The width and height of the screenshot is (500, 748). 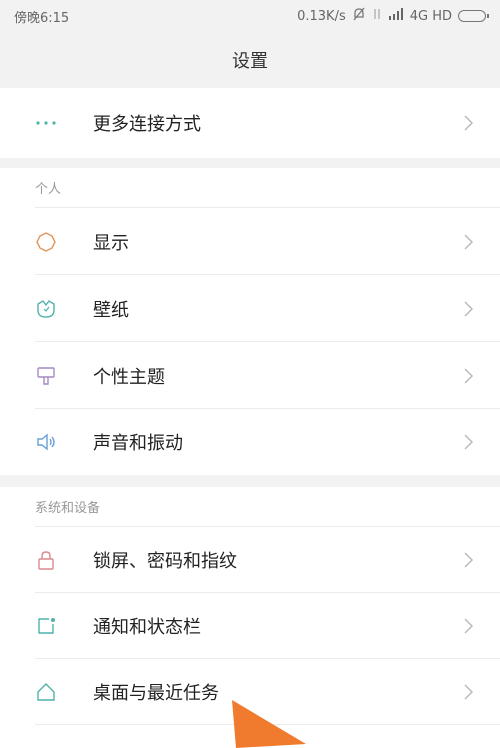 I want to click on section-header-personal: 个人, so click(x=250, y=188).